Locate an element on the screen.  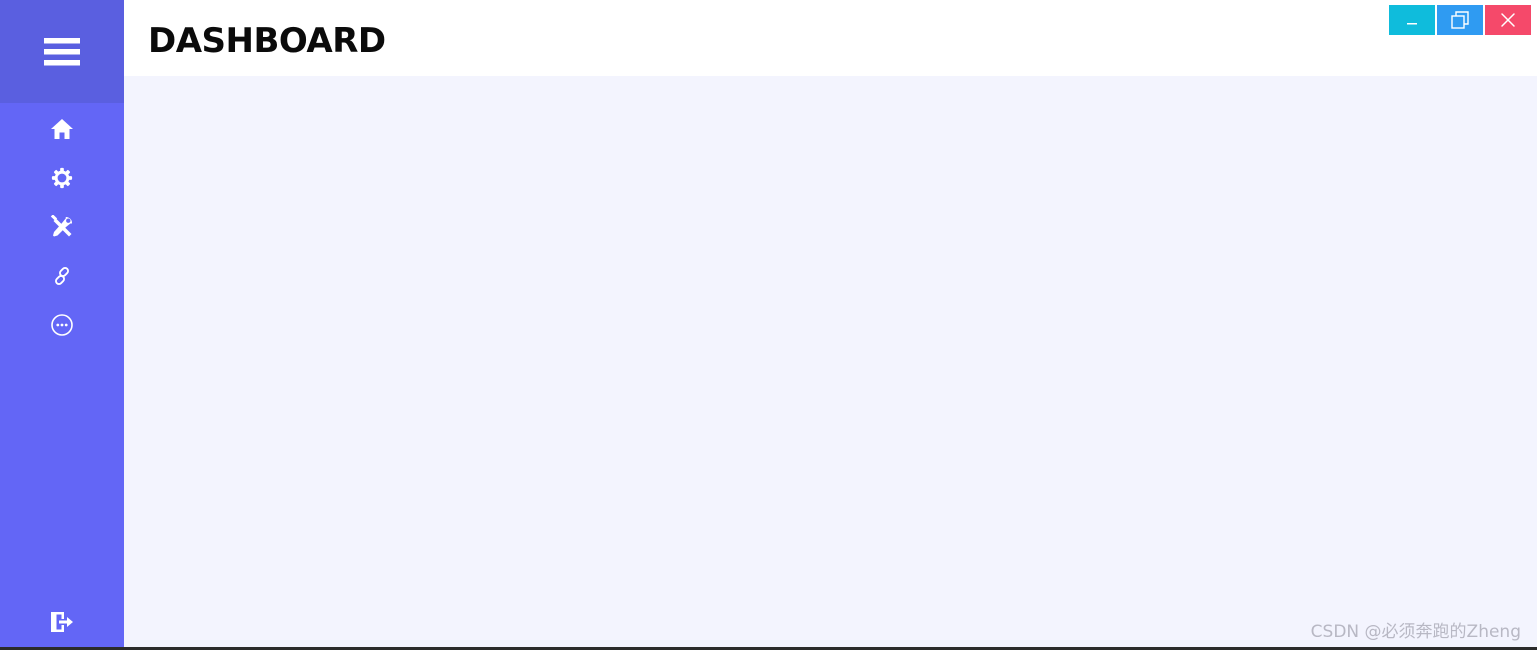
sidebar-item-links is located at coordinates (62, 275).